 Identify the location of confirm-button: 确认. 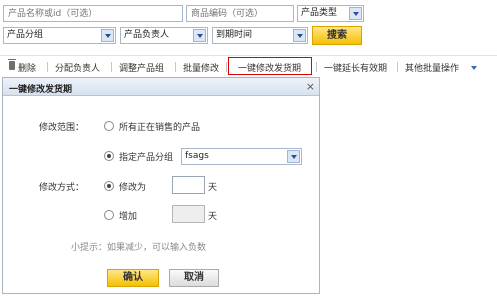
(133, 278).